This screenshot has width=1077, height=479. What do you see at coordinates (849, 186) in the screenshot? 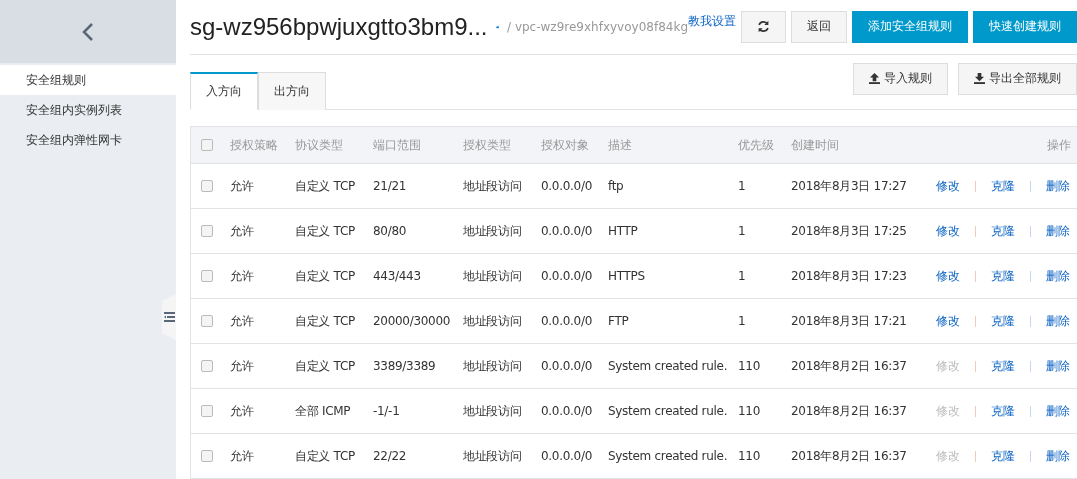
I see `table-cell-text: 2018年8月3日 17:27` at bounding box center [849, 186].